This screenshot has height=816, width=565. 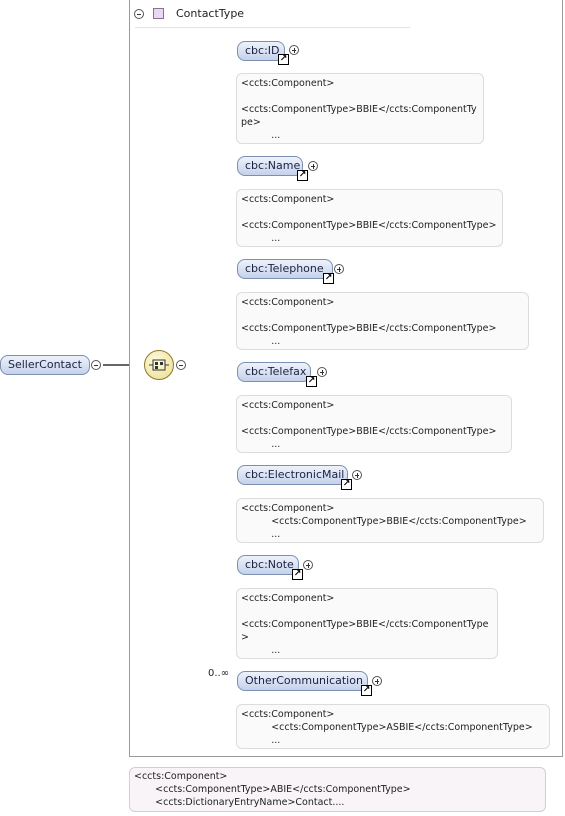 I want to click on element-cbc-name: cbc:Name, so click(x=270, y=166).